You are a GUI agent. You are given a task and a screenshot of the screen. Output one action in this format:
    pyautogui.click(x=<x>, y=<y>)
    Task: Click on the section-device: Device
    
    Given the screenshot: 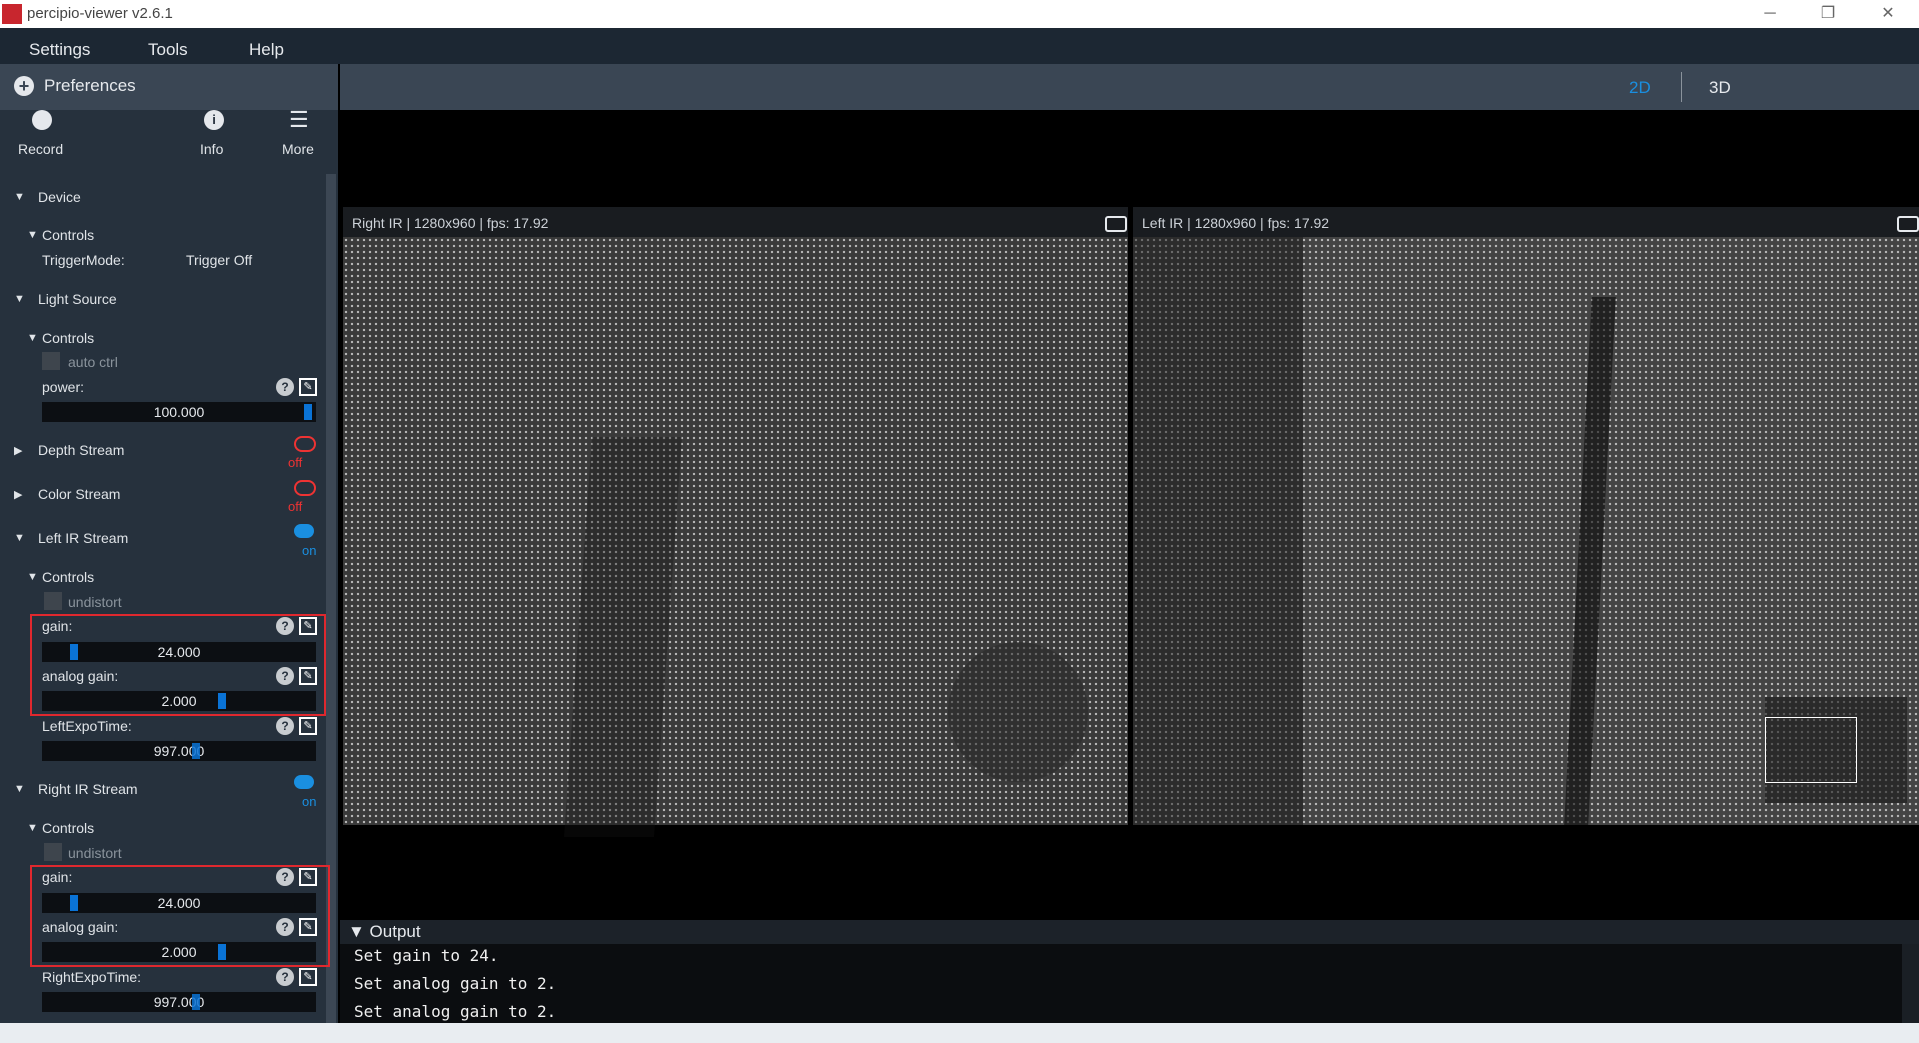 What is the action you would take?
    pyautogui.click(x=59, y=197)
    